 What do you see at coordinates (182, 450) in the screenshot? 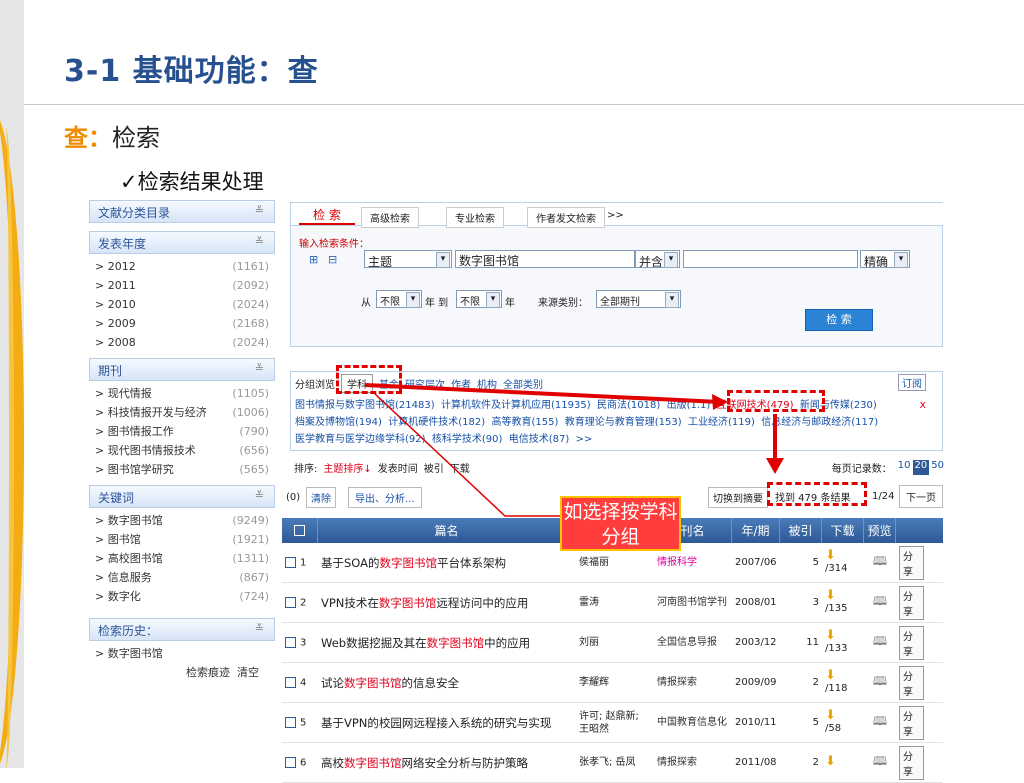
I see `sidebar-item: > 现代图书情报技术 (656)` at bounding box center [182, 450].